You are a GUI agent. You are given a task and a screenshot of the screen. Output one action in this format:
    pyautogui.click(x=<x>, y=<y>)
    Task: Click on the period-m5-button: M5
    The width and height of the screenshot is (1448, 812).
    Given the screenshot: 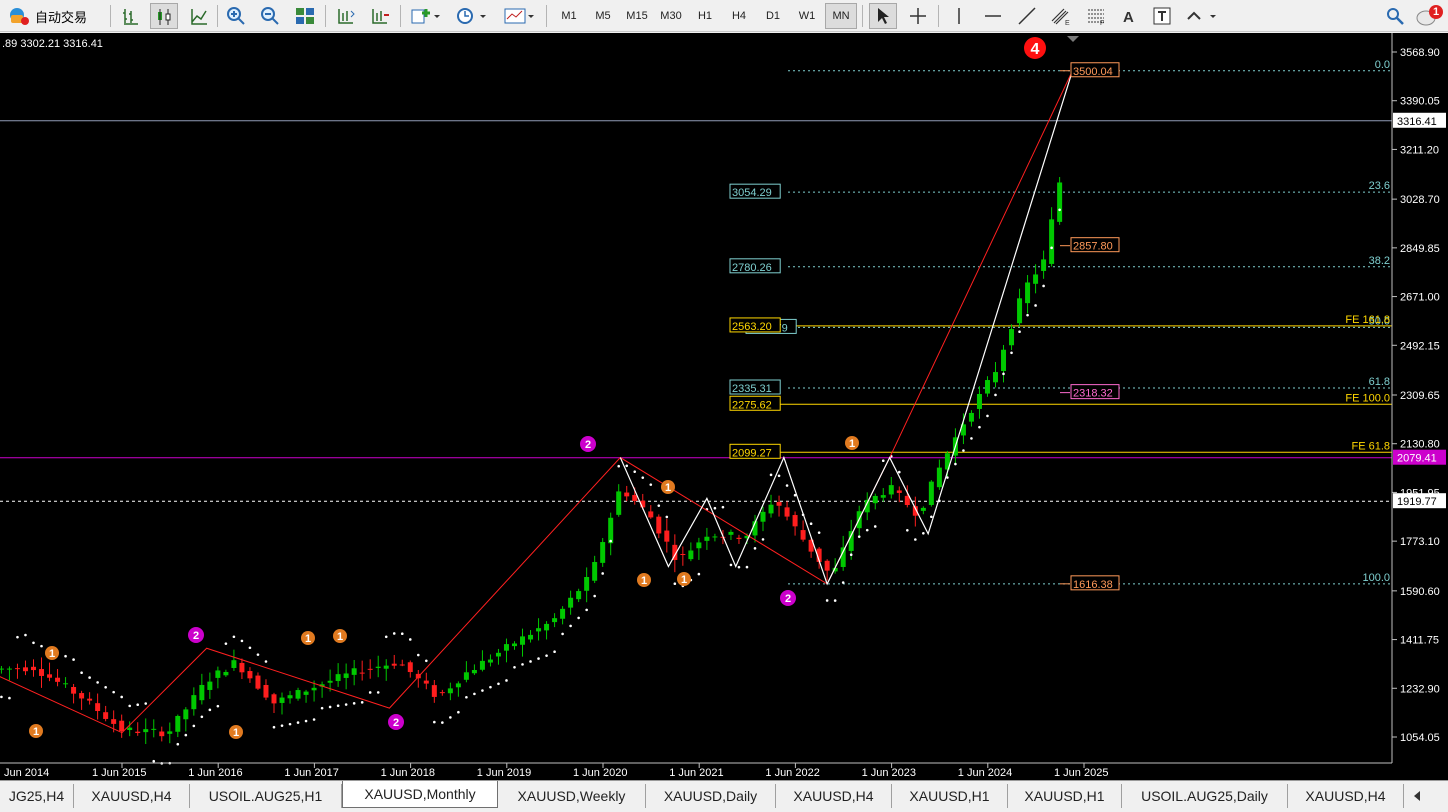 What is the action you would take?
    pyautogui.click(x=603, y=16)
    